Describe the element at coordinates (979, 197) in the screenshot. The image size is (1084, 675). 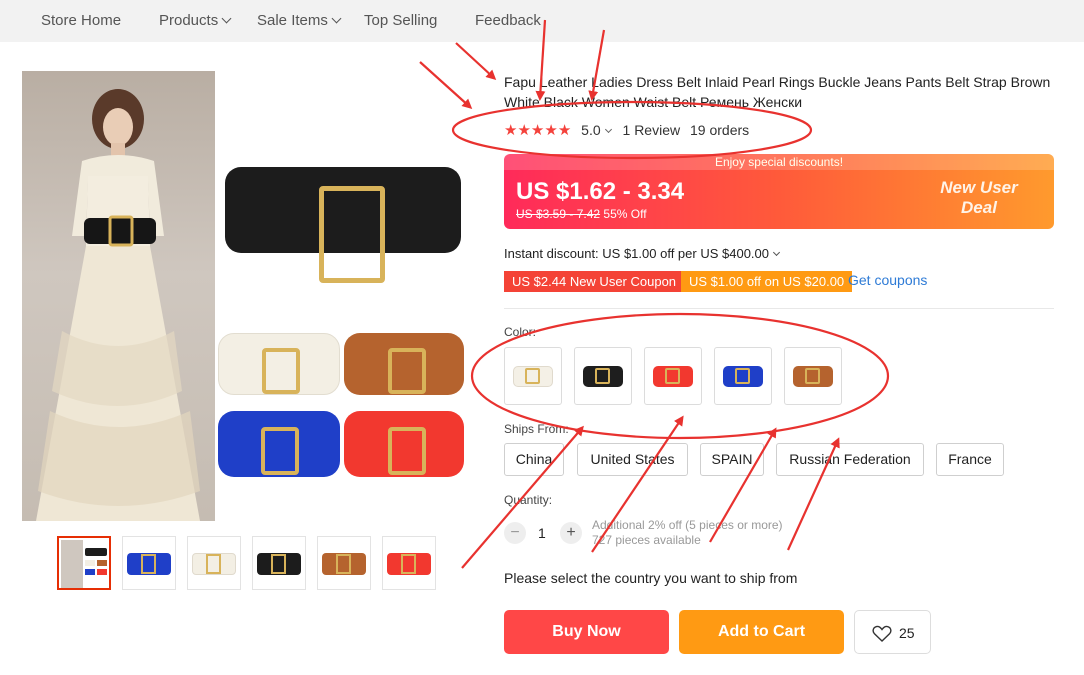
I see `new-user-deal-badge: New User Deal` at that location.